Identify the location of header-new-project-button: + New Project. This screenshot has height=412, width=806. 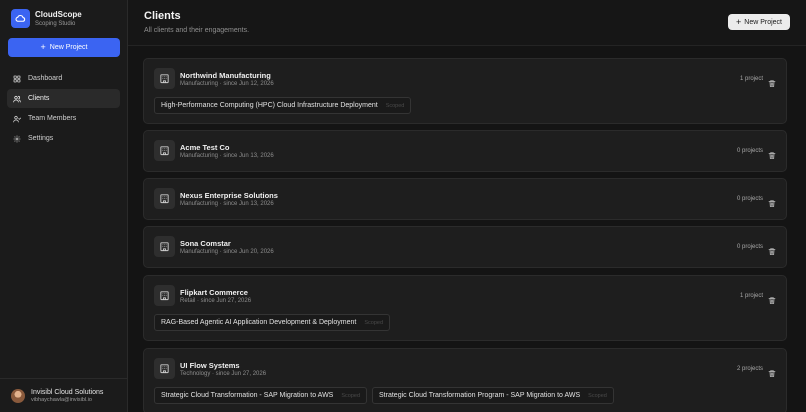
(759, 22).